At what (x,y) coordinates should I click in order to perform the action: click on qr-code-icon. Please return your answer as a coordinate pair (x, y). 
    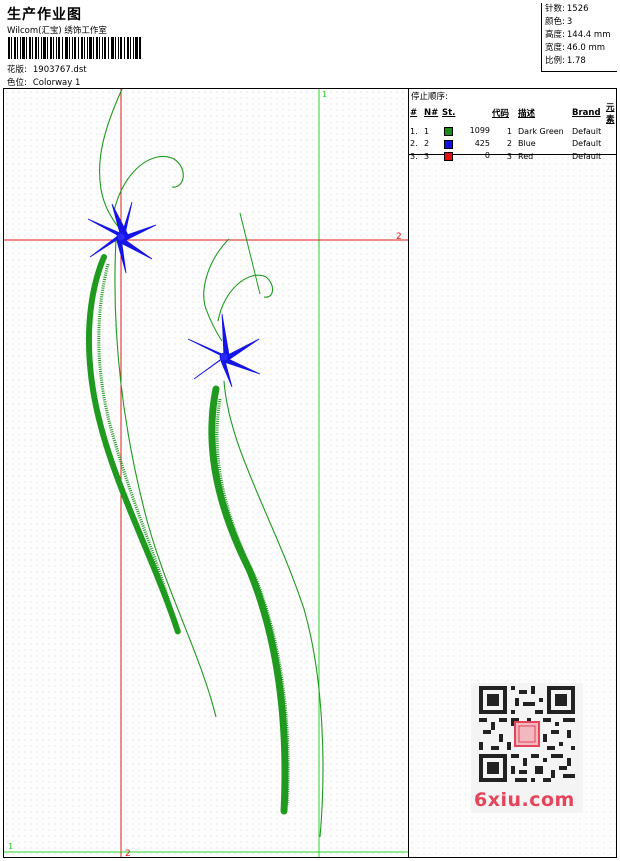
    Looking at the image, I should click on (527, 734).